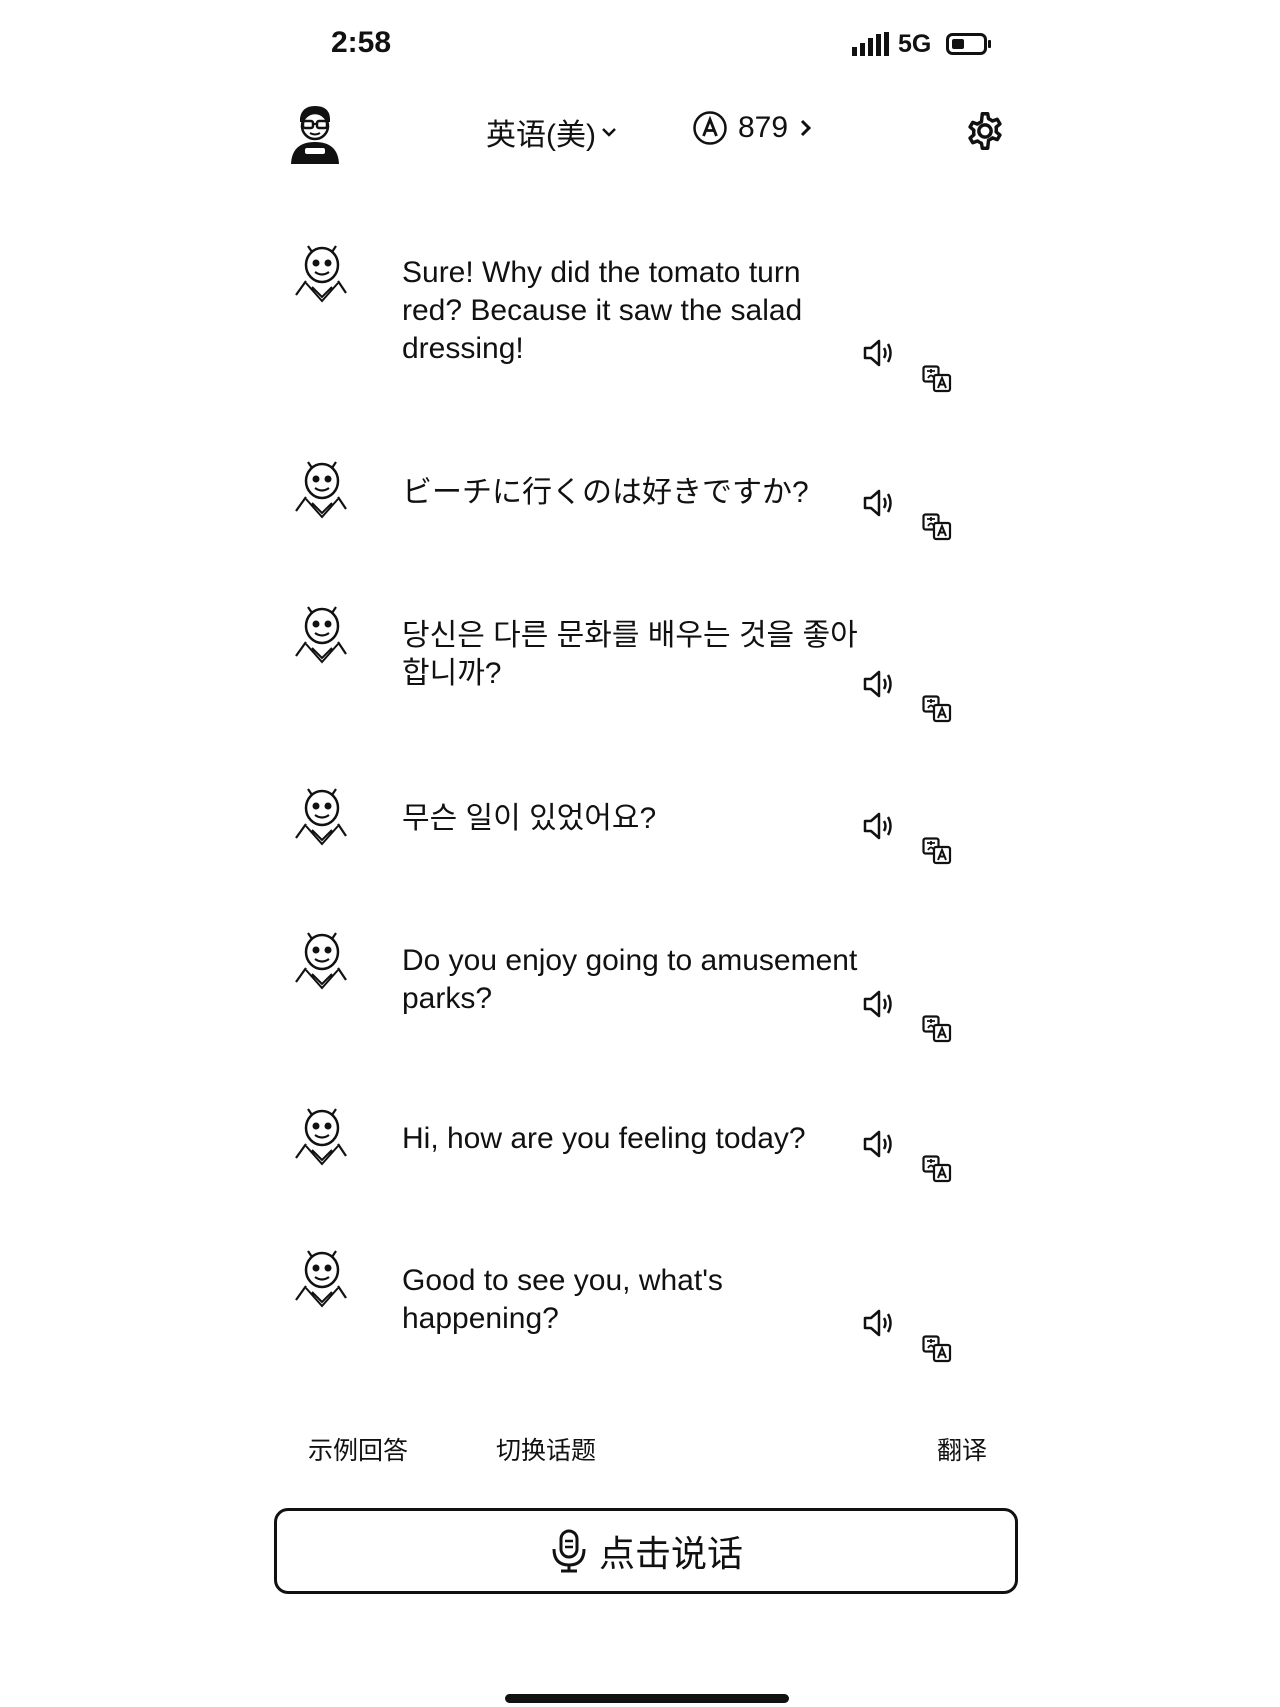 This screenshot has width=1280, height=1707. What do you see at coordinates (315, 134) in the screenshot?
I see `user-avatar` at bounding box center [315, 134].